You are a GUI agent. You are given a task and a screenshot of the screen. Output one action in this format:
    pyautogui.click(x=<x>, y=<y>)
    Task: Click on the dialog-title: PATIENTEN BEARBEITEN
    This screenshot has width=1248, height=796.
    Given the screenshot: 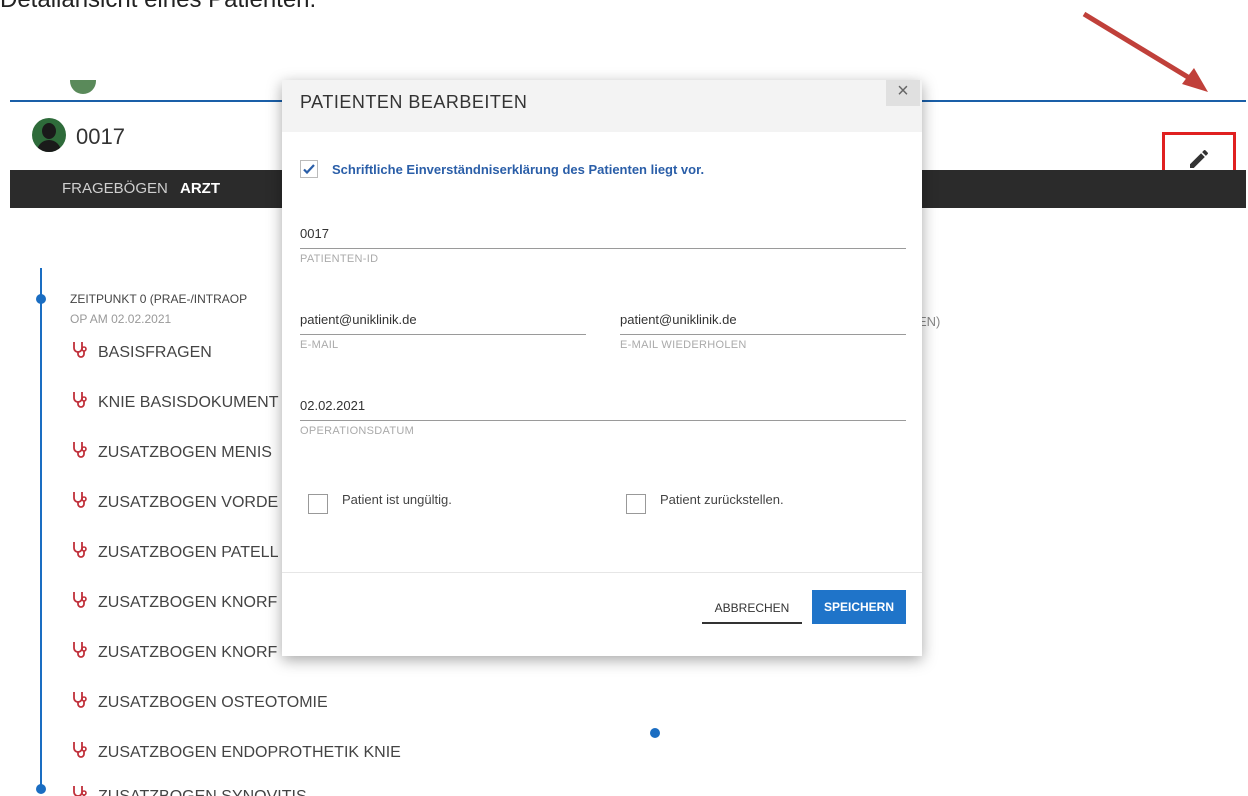 What is the action you would take?
    pyautogui.click(x=414, y=102)
    